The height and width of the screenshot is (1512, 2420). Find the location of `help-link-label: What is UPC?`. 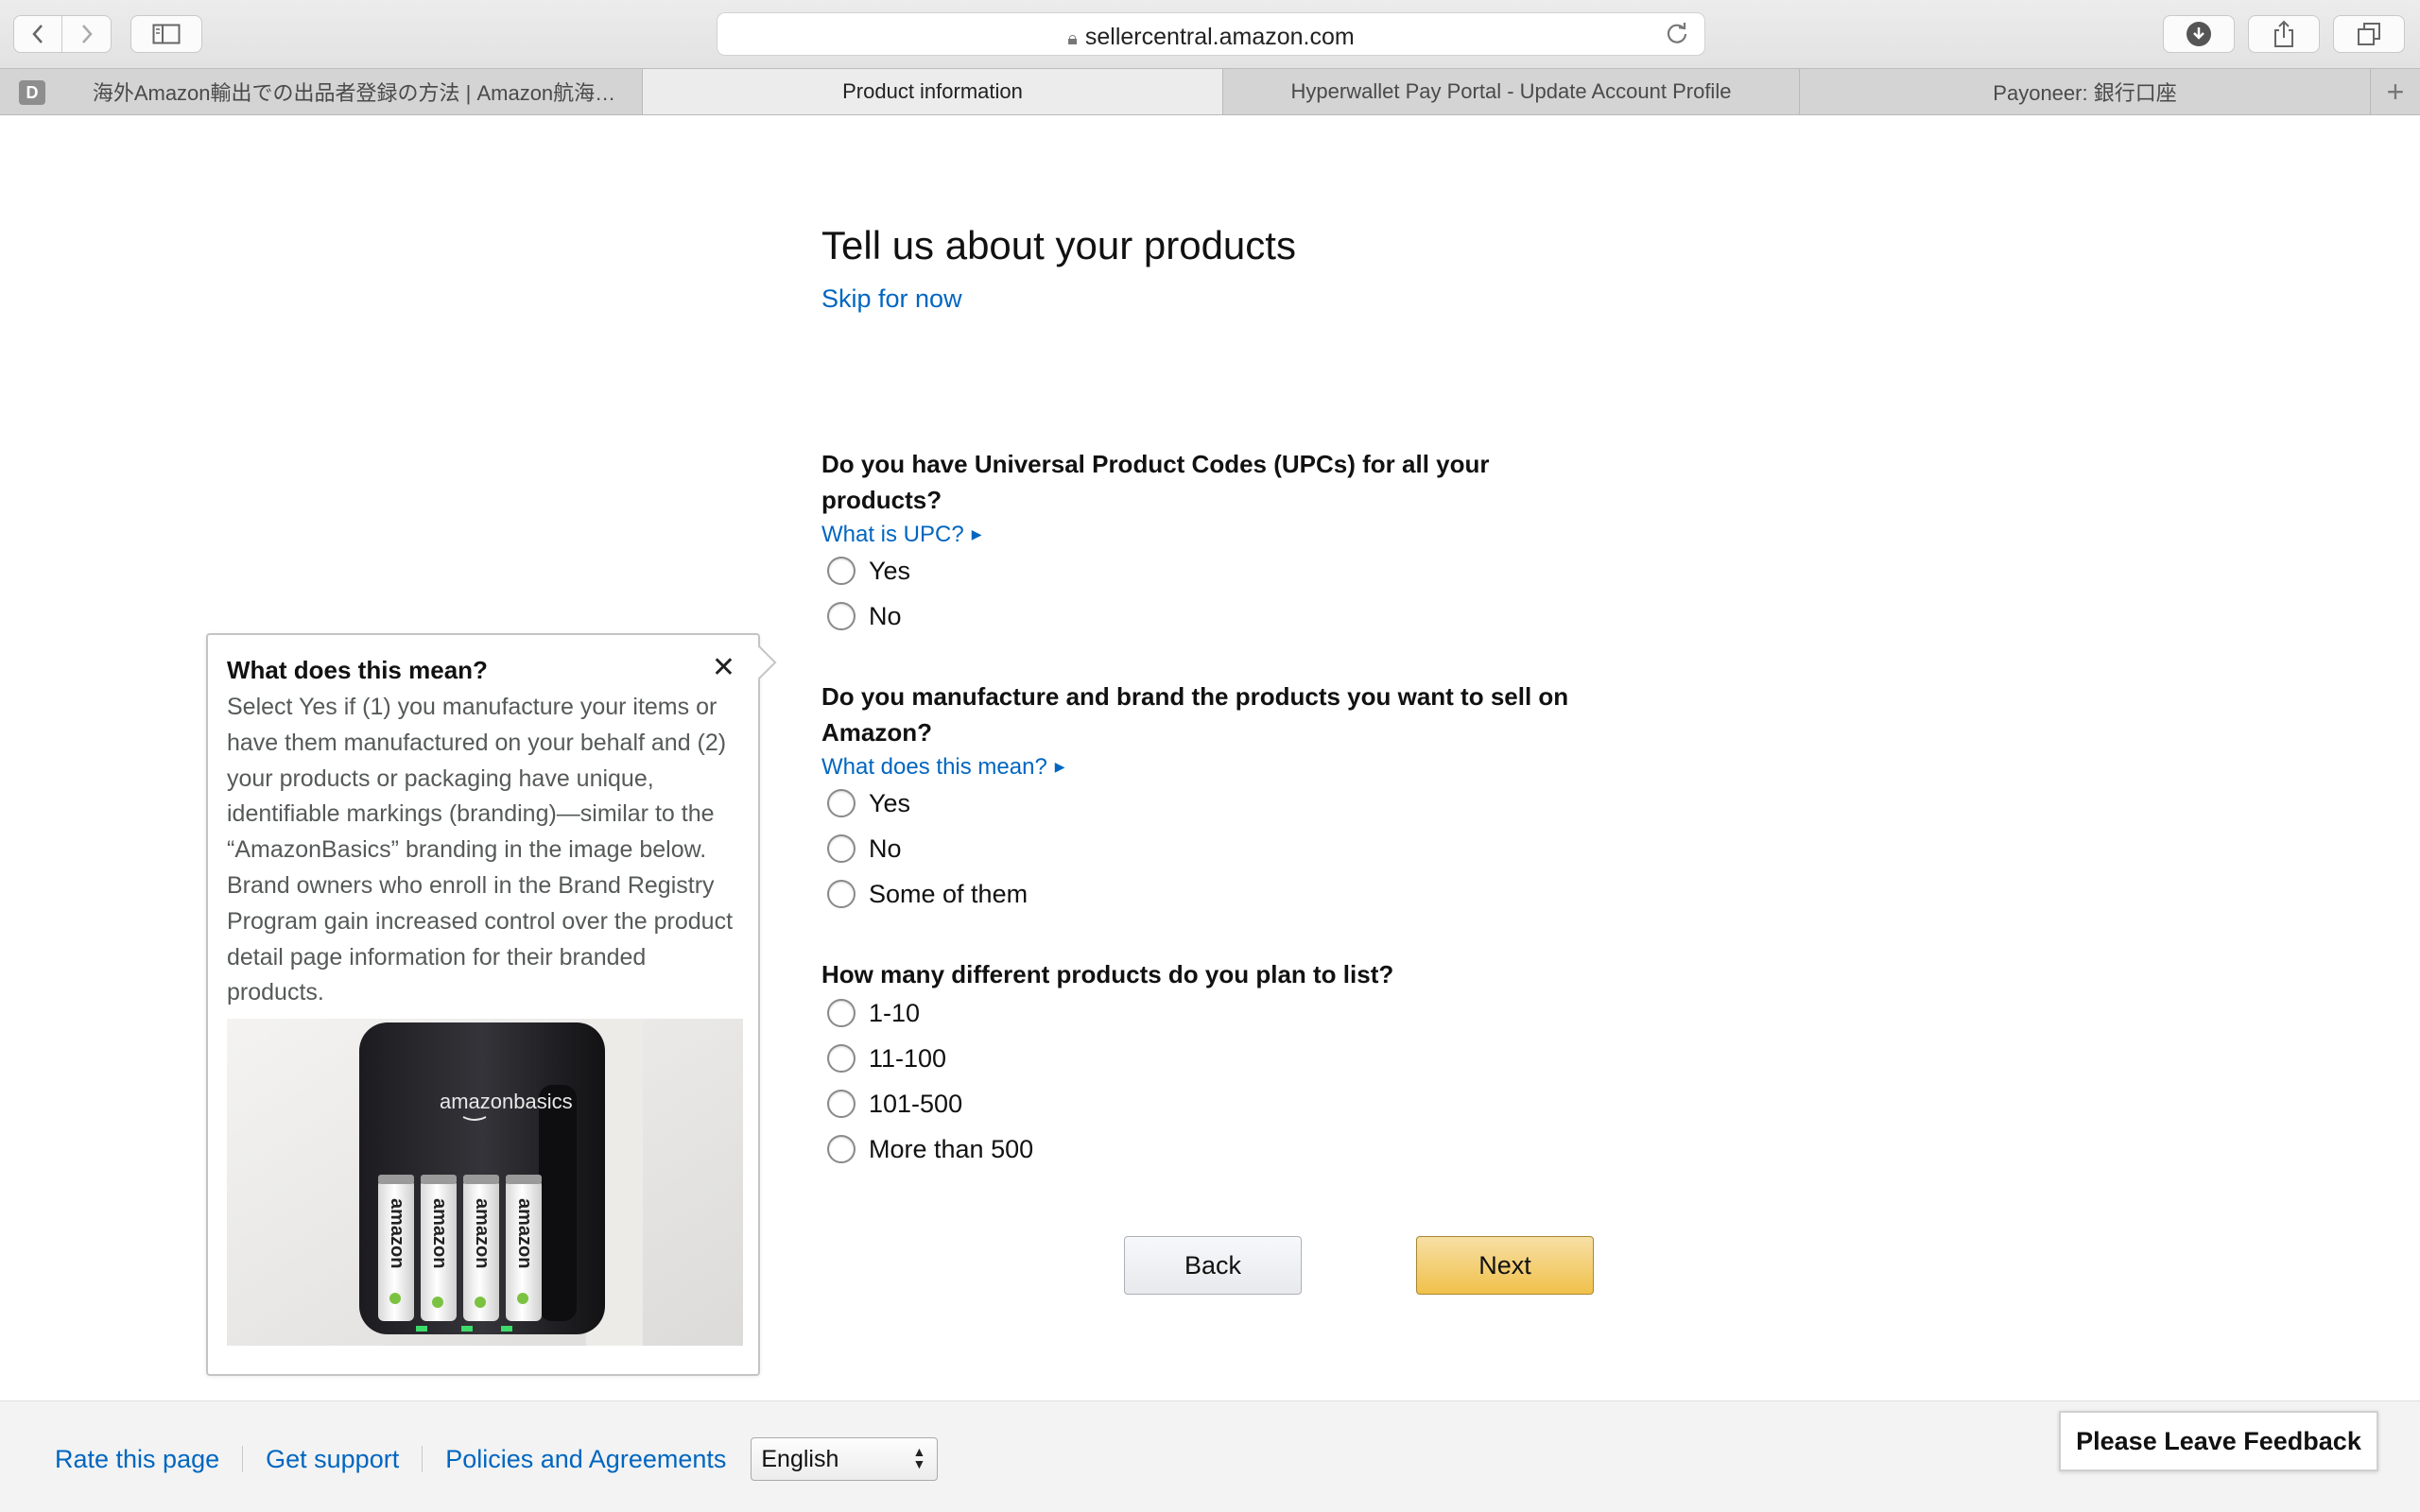

help-link-label: What is UPC? is located at coordinates (892, 534).